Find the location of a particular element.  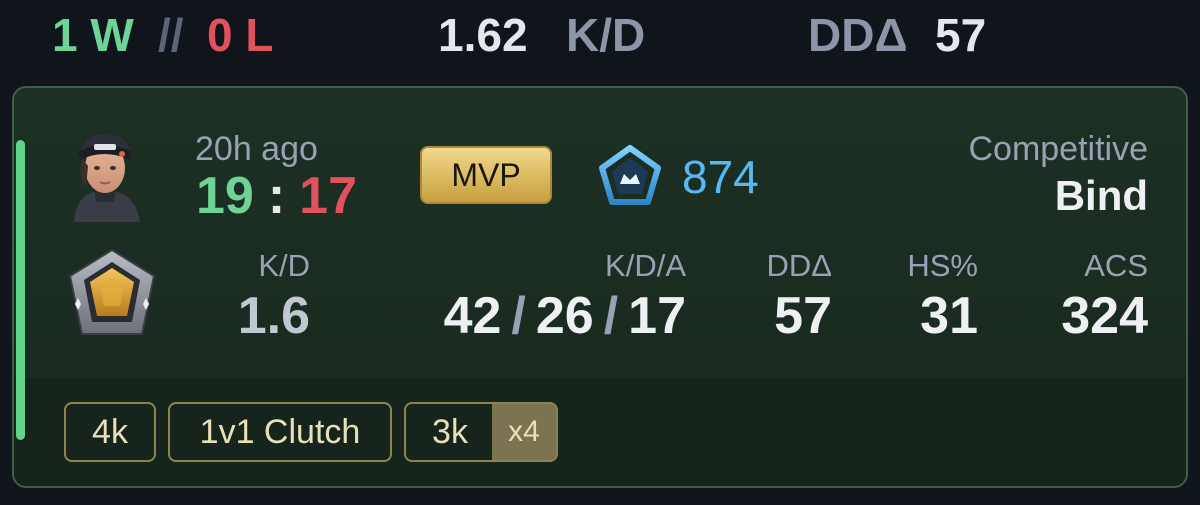

game-mode: Competitive is located at coordinates (1058, 149).